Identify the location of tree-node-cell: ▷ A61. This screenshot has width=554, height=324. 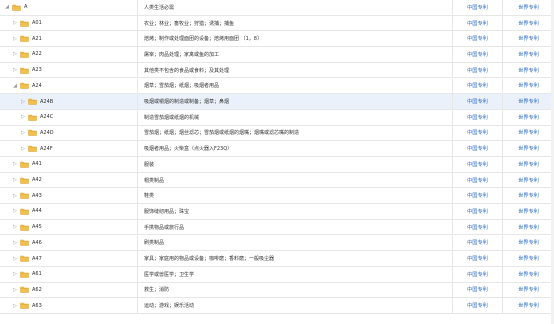
(69, 274).